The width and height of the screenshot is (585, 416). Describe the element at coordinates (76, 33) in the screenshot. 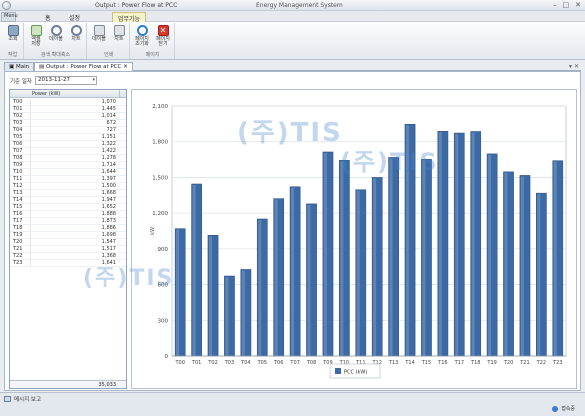

I see `chart-zoom-button: 차트` at that location.